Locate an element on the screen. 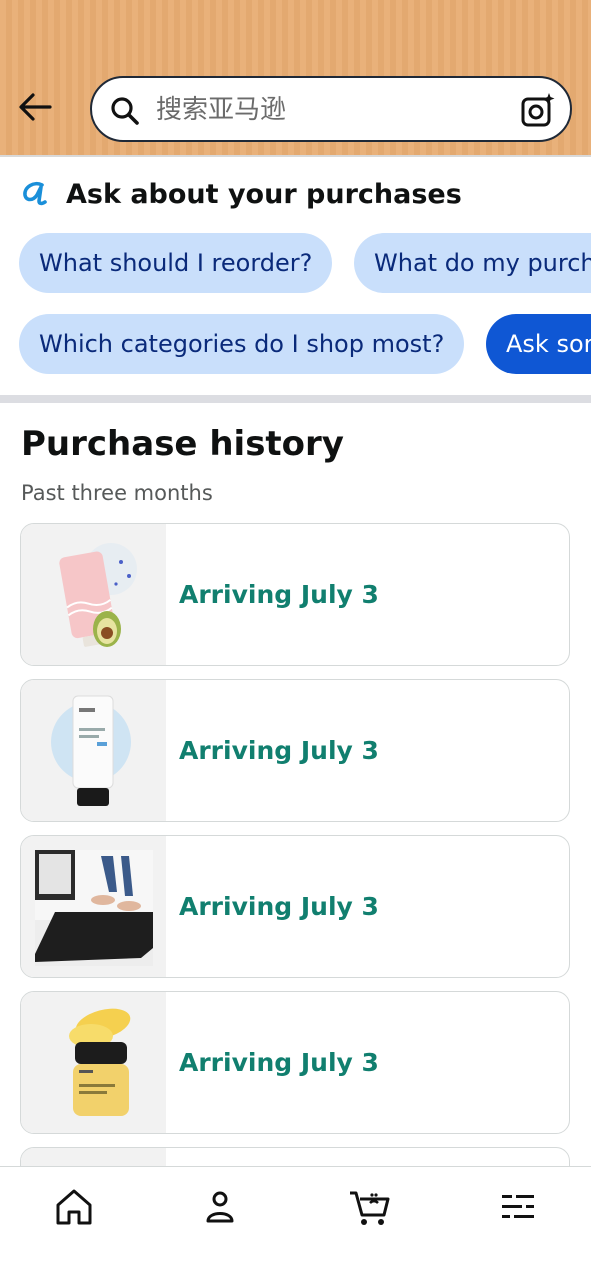  top-header is located at coordinates (295, 78).